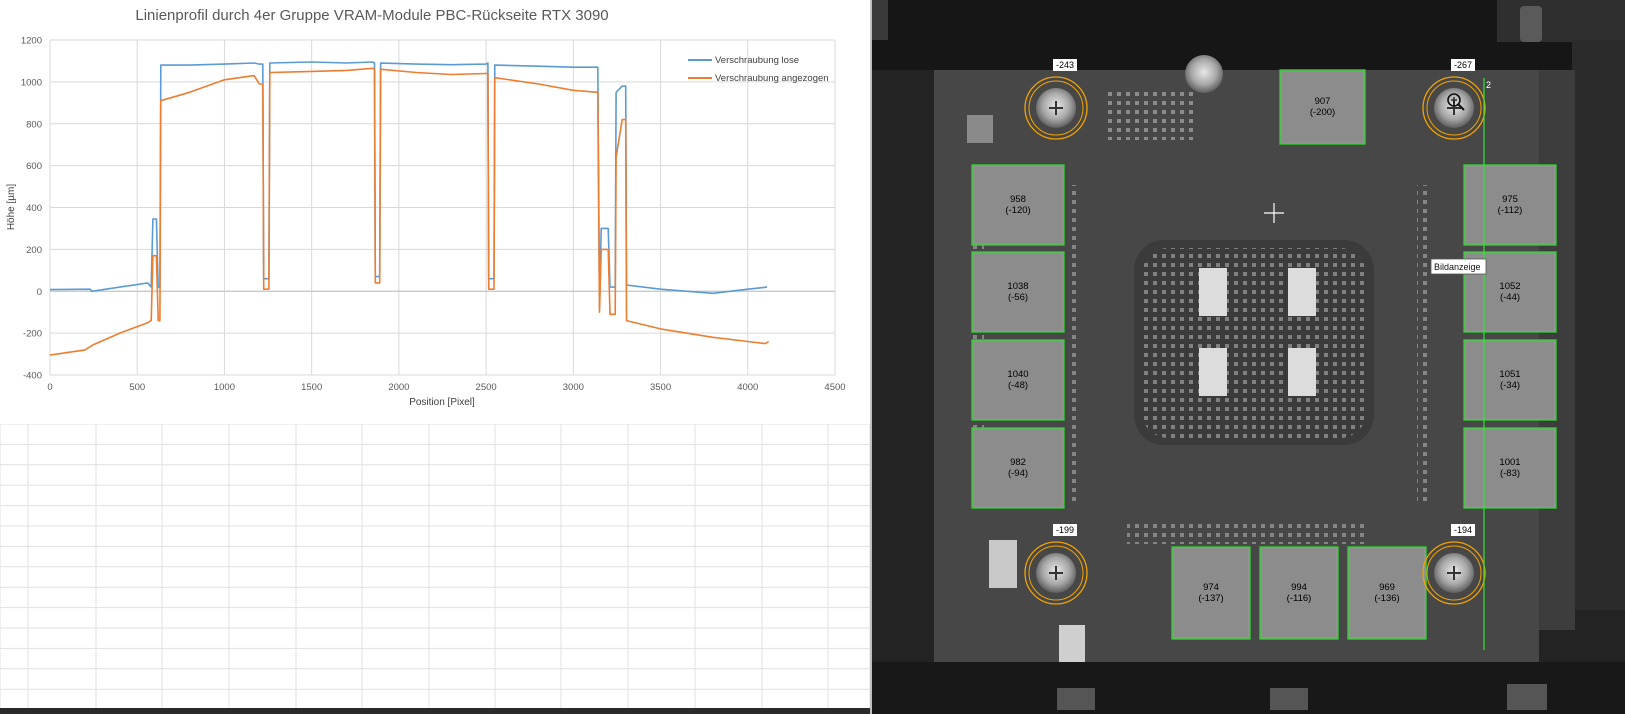 Image resolution: width=1625 pixels, height=714 pixels. I want to click on legend-label-lose: Verschraubung lose, so click(757, 60).